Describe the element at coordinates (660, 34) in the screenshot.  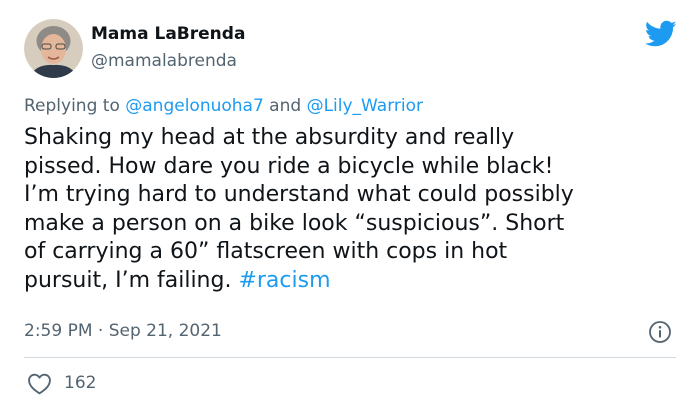
I see `twitter-bird-icon` at that location.